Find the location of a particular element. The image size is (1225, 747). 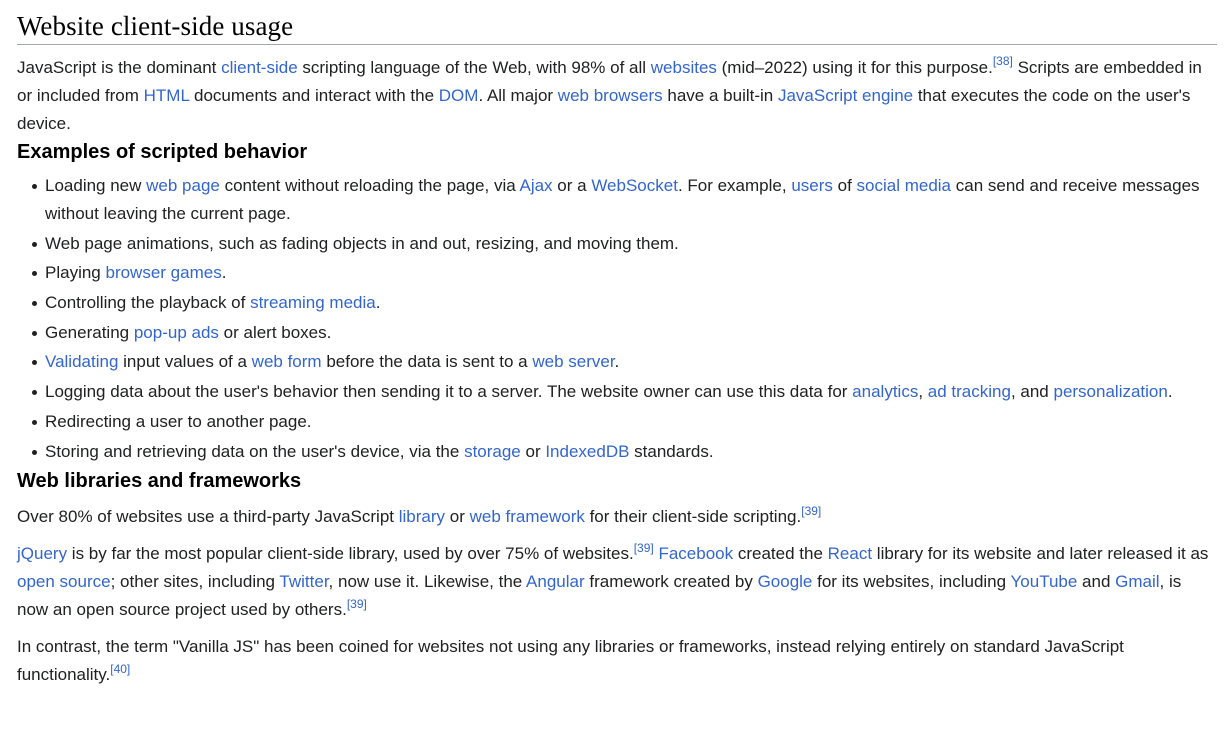

section-title: Website client-side usage is located at coordinates (617, 26).